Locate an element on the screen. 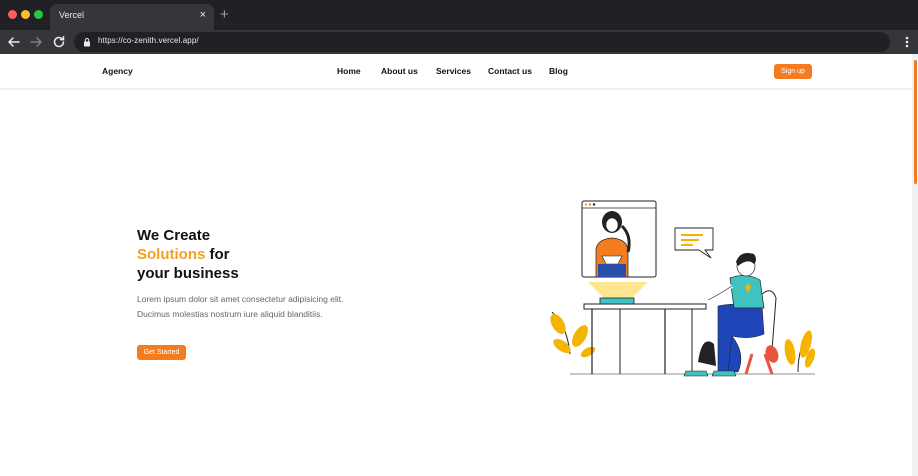 The image size is (918, 476). desk-illustration is located at coordinates (692, 339).